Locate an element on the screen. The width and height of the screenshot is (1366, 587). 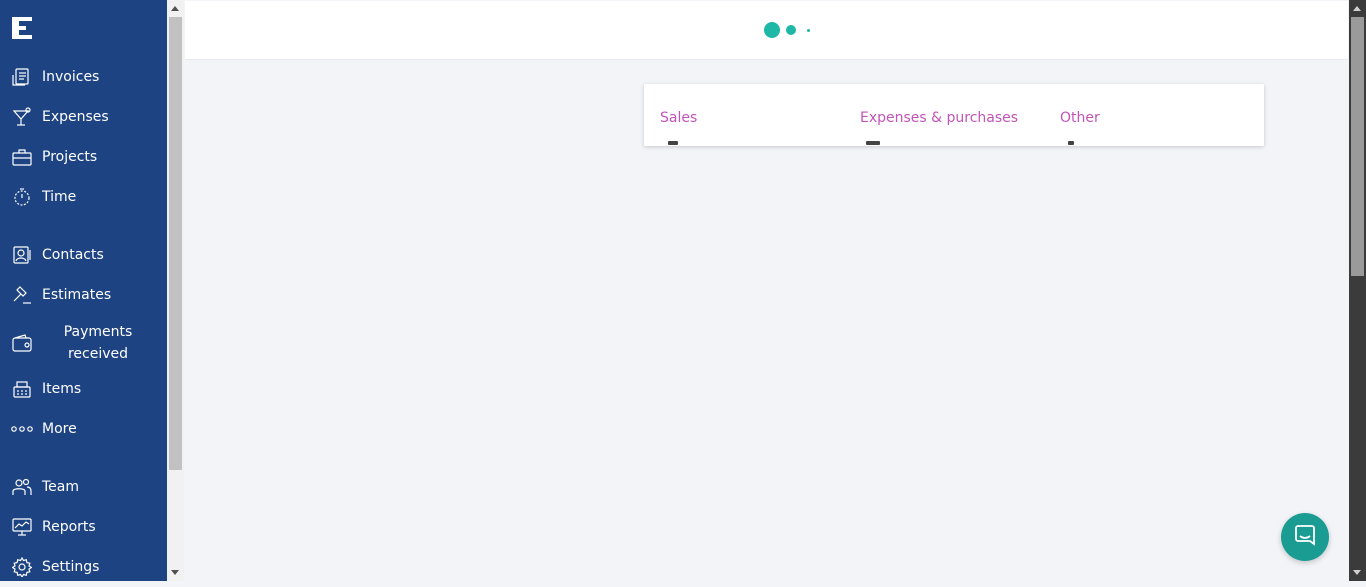
sidebar-item-reports: Reports is located at coordinates (83, 527).